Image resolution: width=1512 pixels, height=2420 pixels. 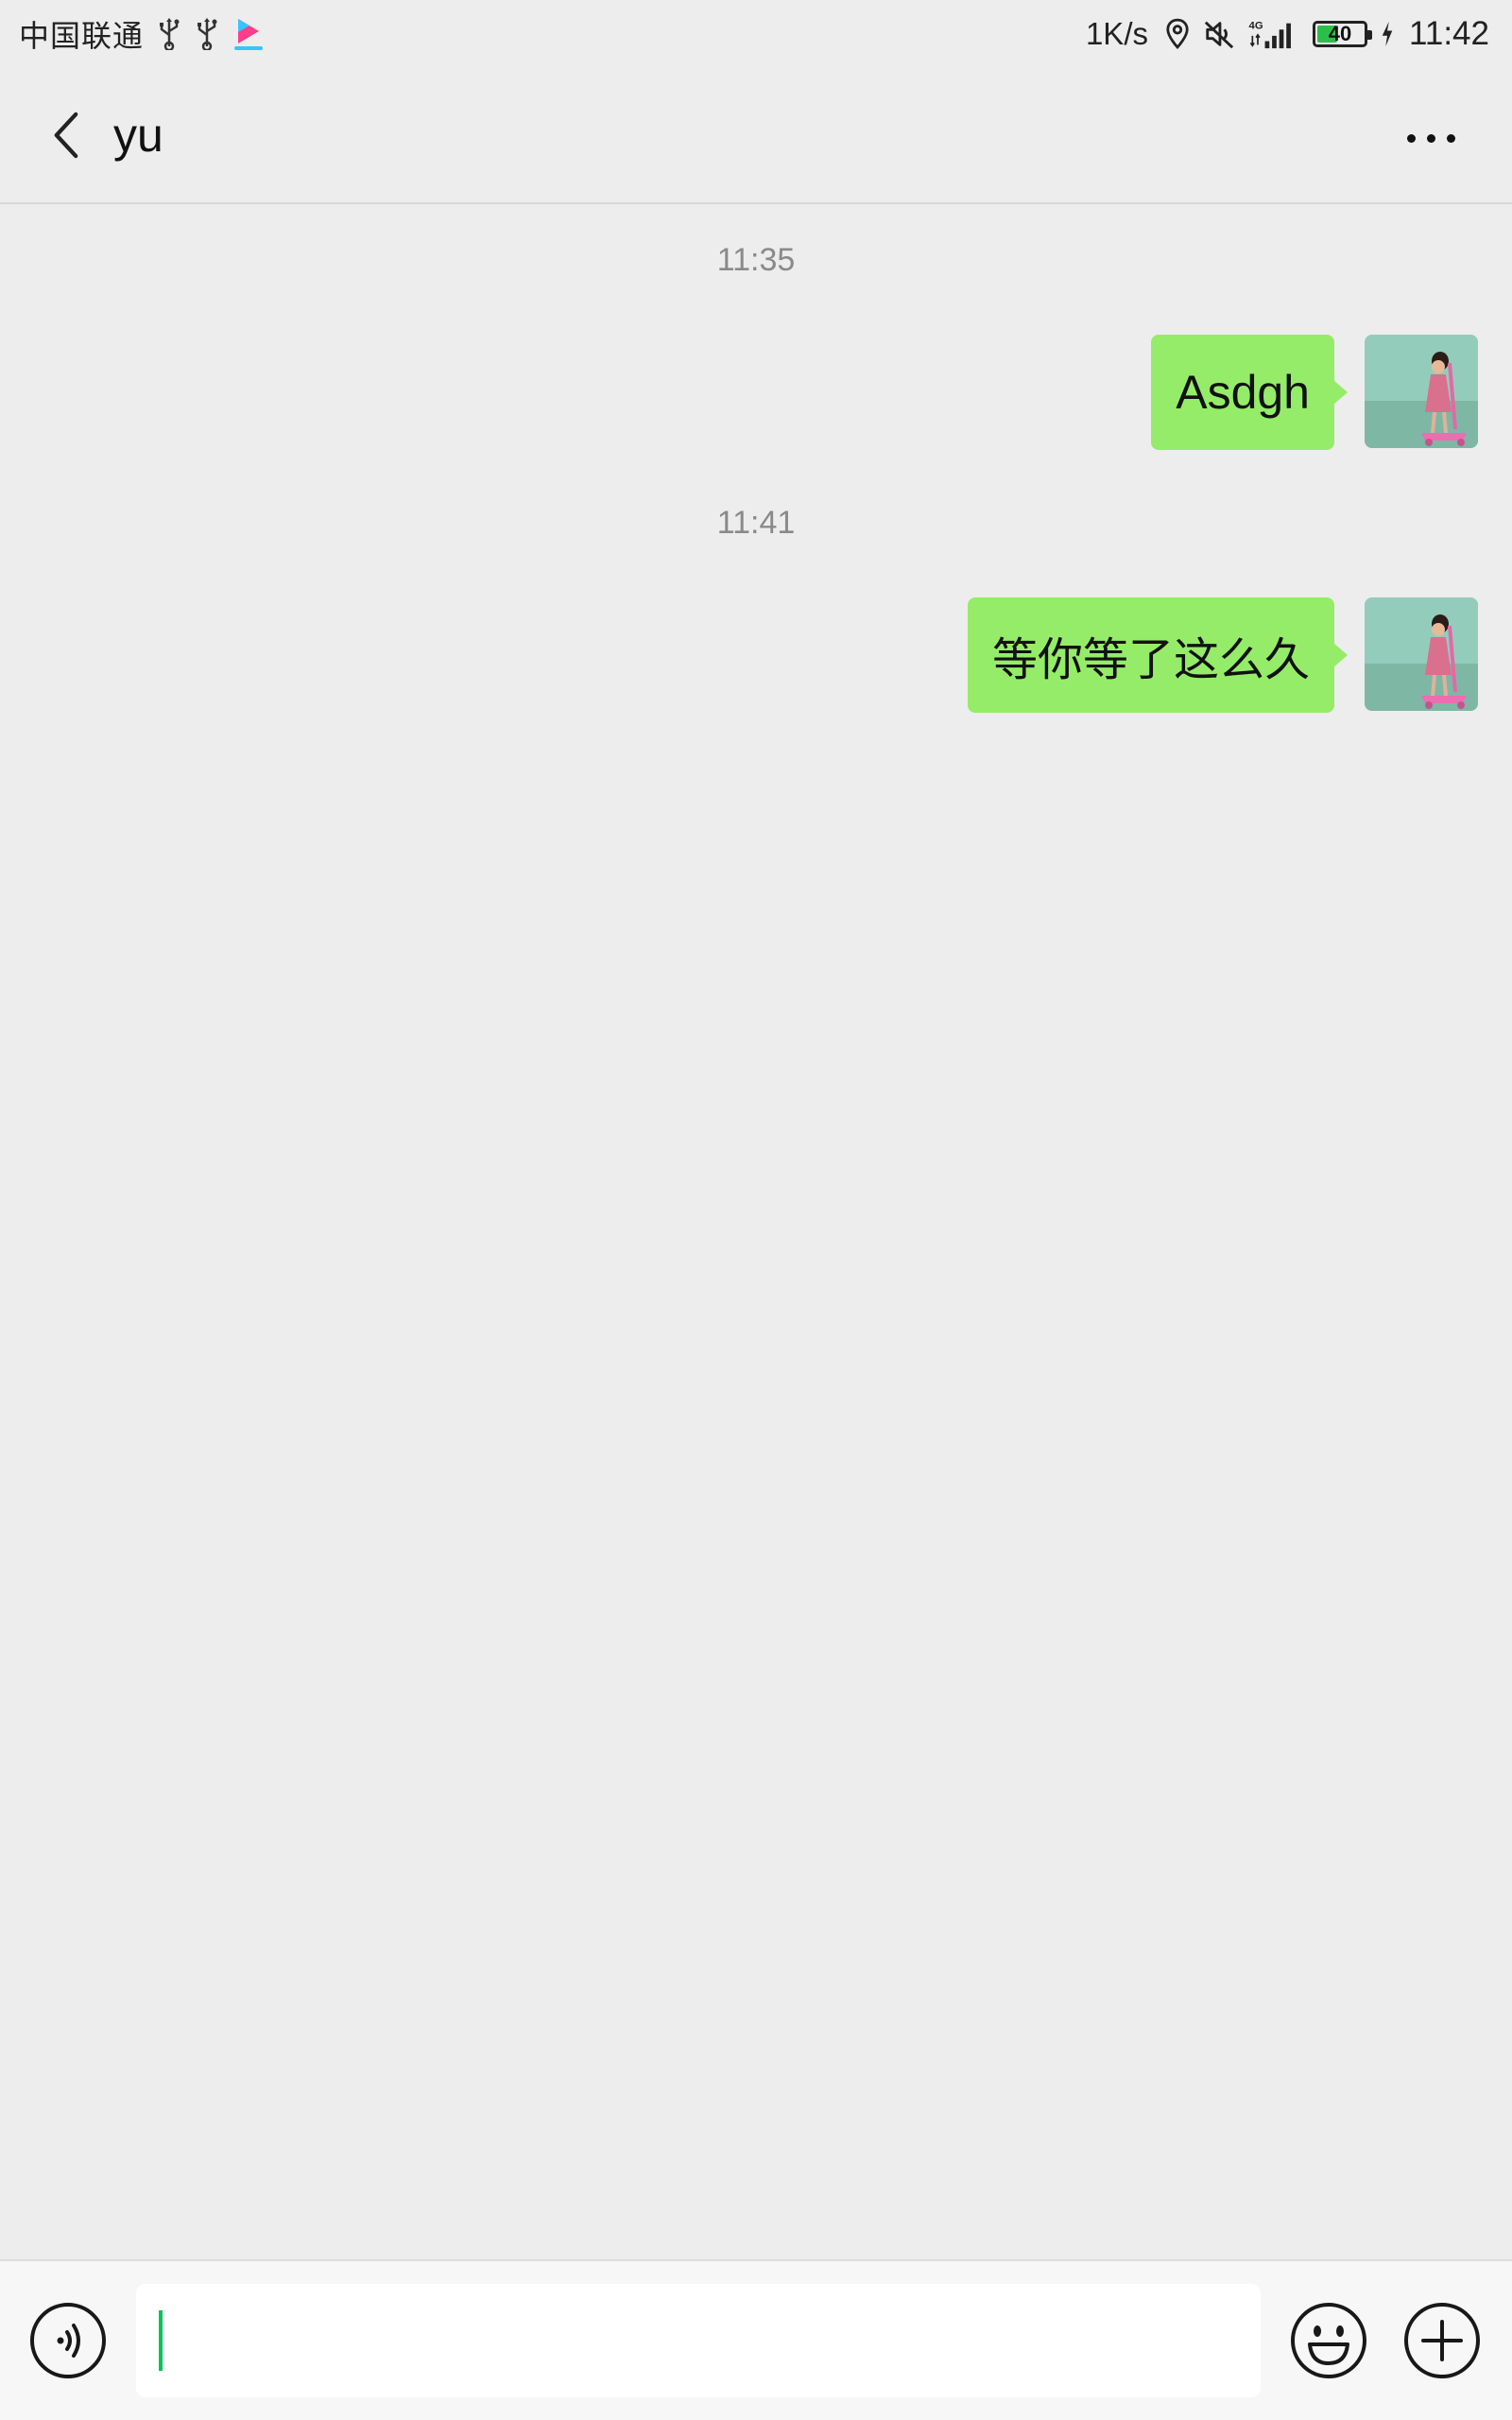 What do you see at coordinates (1116, 33) in the screenshot?
I see `network-speed: 1K/s` at bounding box center [1116, 33].